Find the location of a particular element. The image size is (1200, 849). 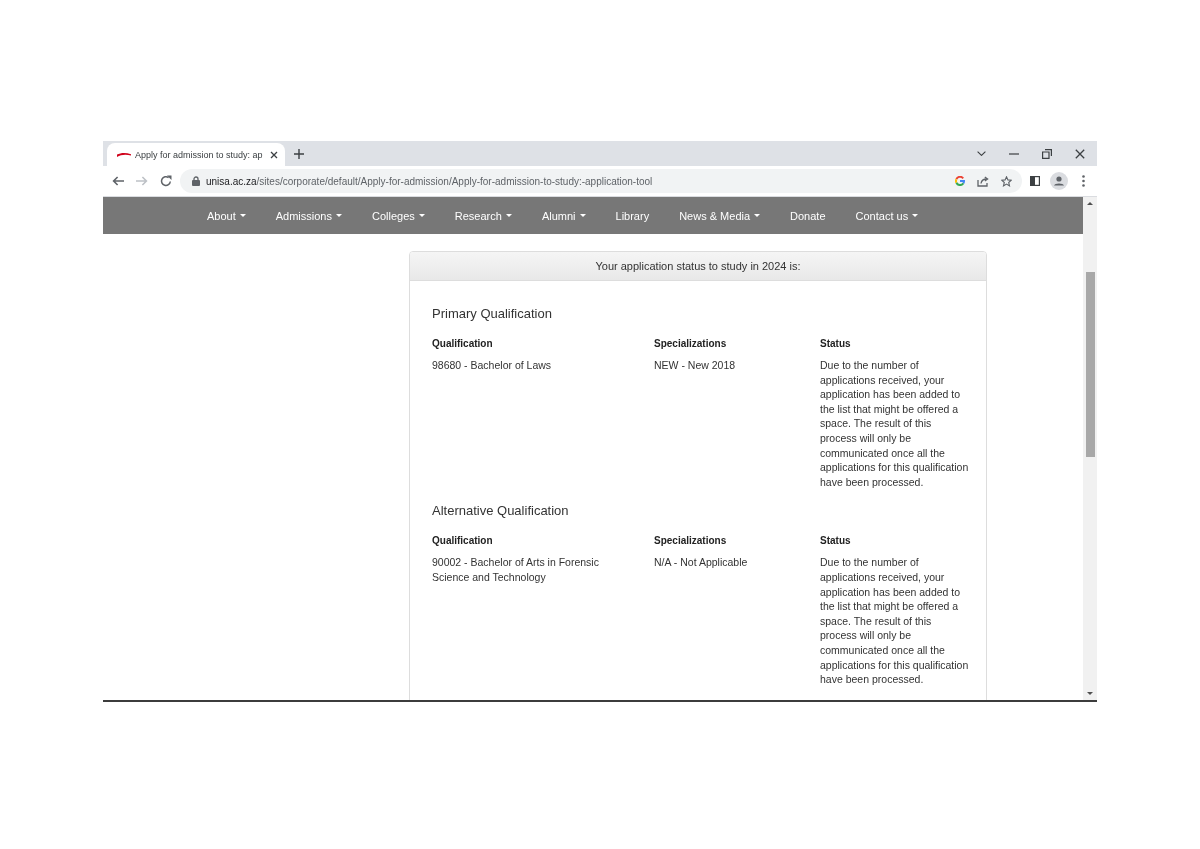

minimize-icon is located at coordinates (1014, 153).